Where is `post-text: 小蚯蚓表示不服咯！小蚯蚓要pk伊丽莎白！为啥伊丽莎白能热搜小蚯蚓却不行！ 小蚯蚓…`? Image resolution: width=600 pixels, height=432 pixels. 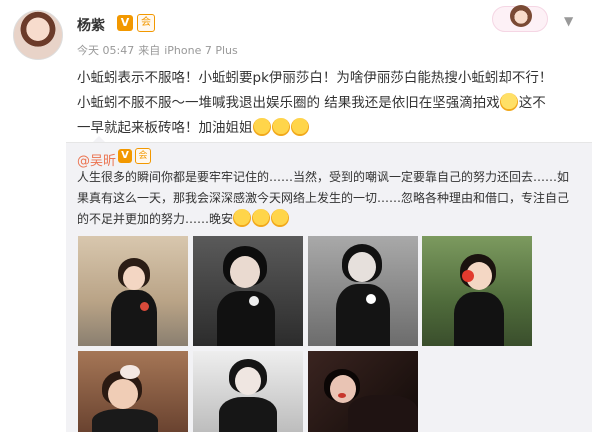 post-text: 小蚯蚓表示不服咯！小蚯蚓要pk伊丽莎白！为啥伊丽莎白能热搜小蚯蚓却不行！ 小蚯蚓… is located at coordinates (332, 103).